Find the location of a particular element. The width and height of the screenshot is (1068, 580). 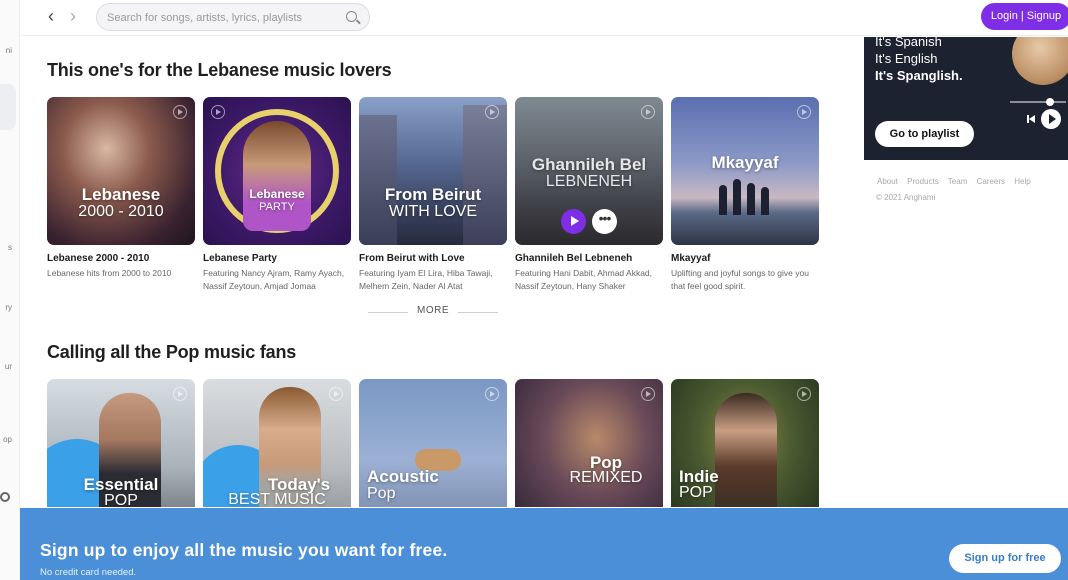

footer-link-about: About is located at coordinates (887, 181).